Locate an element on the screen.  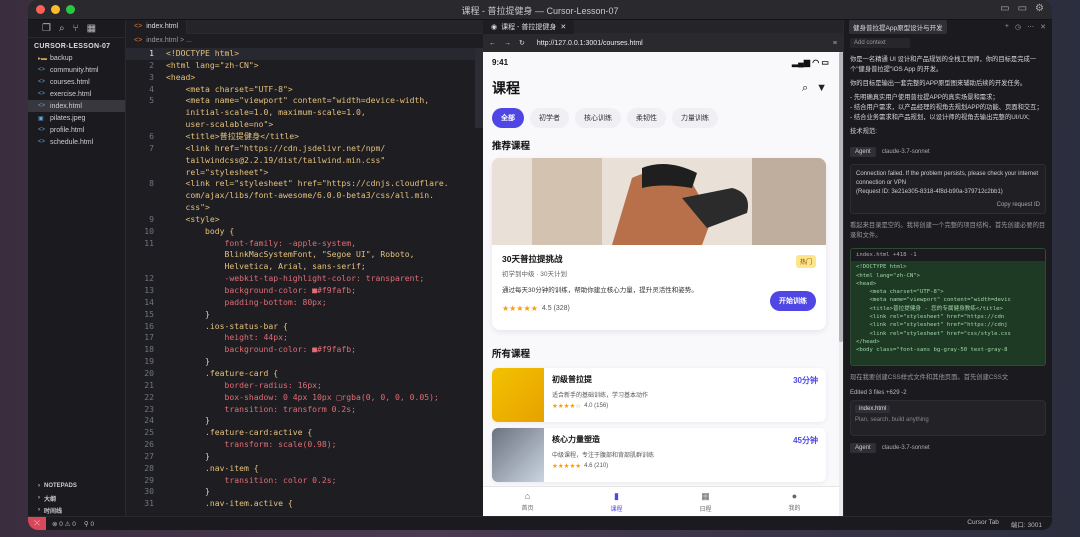
chip-flexibility: 柔韧性 is located at coordinates (646, 118).